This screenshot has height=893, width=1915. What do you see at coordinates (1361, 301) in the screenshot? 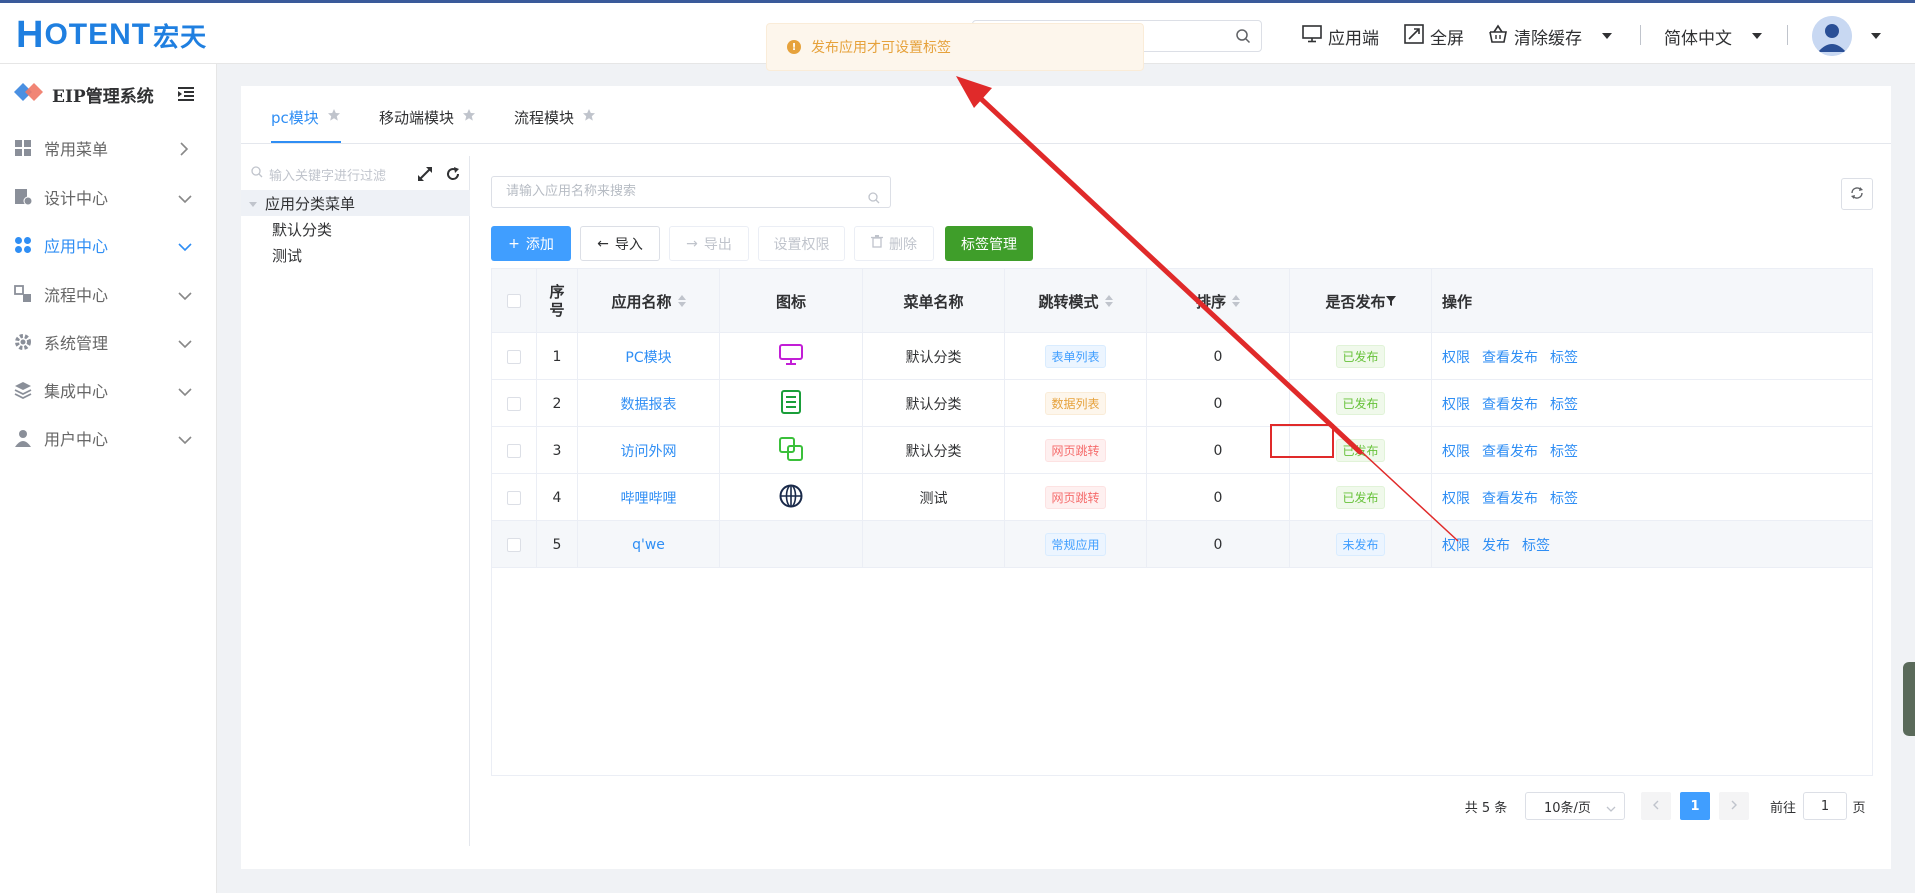
I see `col-published: 是否发布` at bounding box center [1361, 301].